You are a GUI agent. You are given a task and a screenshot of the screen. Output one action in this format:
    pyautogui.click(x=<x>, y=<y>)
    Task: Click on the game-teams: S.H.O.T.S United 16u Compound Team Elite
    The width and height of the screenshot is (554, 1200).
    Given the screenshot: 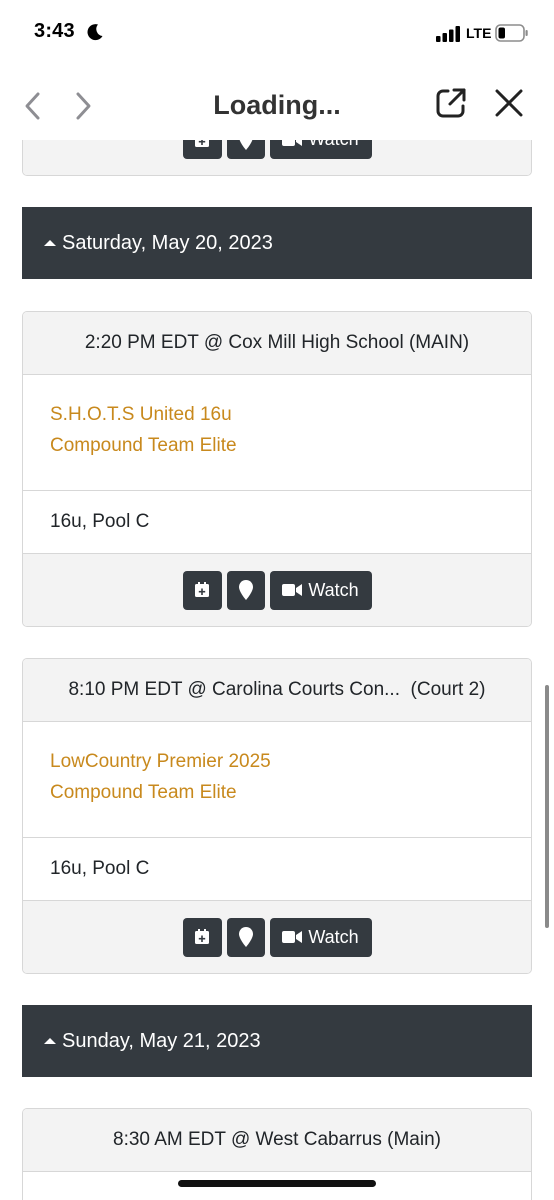 What is the action you would take?
    pyautogui.click(x=277, y=433)
    